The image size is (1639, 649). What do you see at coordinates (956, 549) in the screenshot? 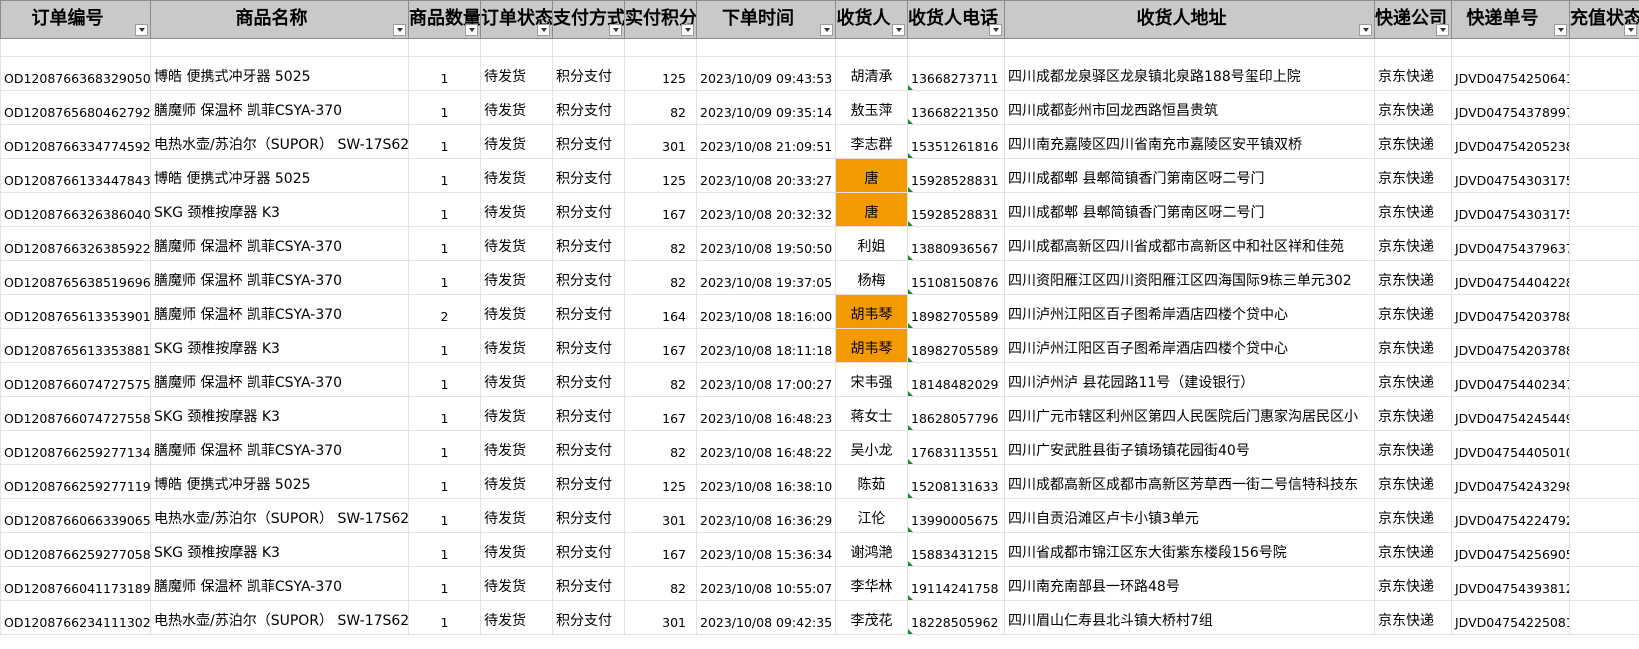
I see `cell-recipient-phone: 15883431215` at bounding box center [956, 549].